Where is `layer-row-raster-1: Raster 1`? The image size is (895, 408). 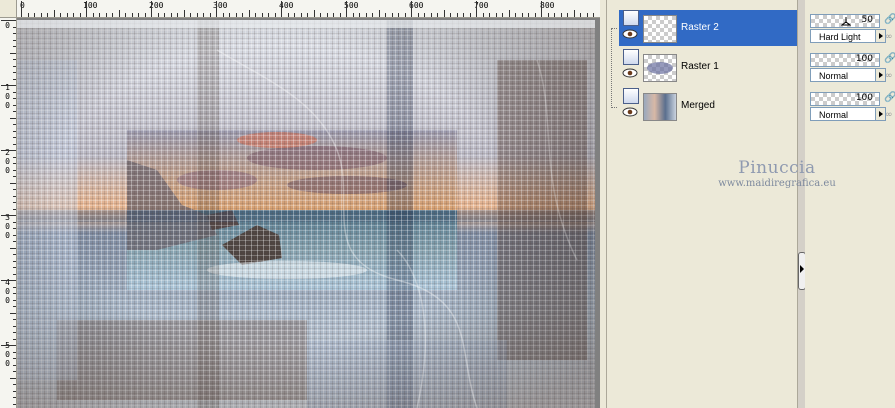 layer-row-raster-1: Raster 1 is located at coordinates (708, 67).